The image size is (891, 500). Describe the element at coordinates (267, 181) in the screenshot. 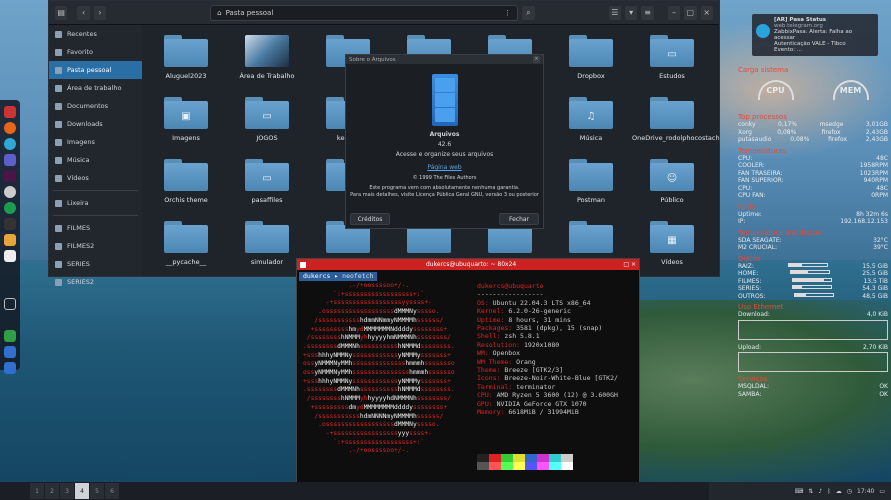

I see `file-item: ▭ pasaffiles` at that location.